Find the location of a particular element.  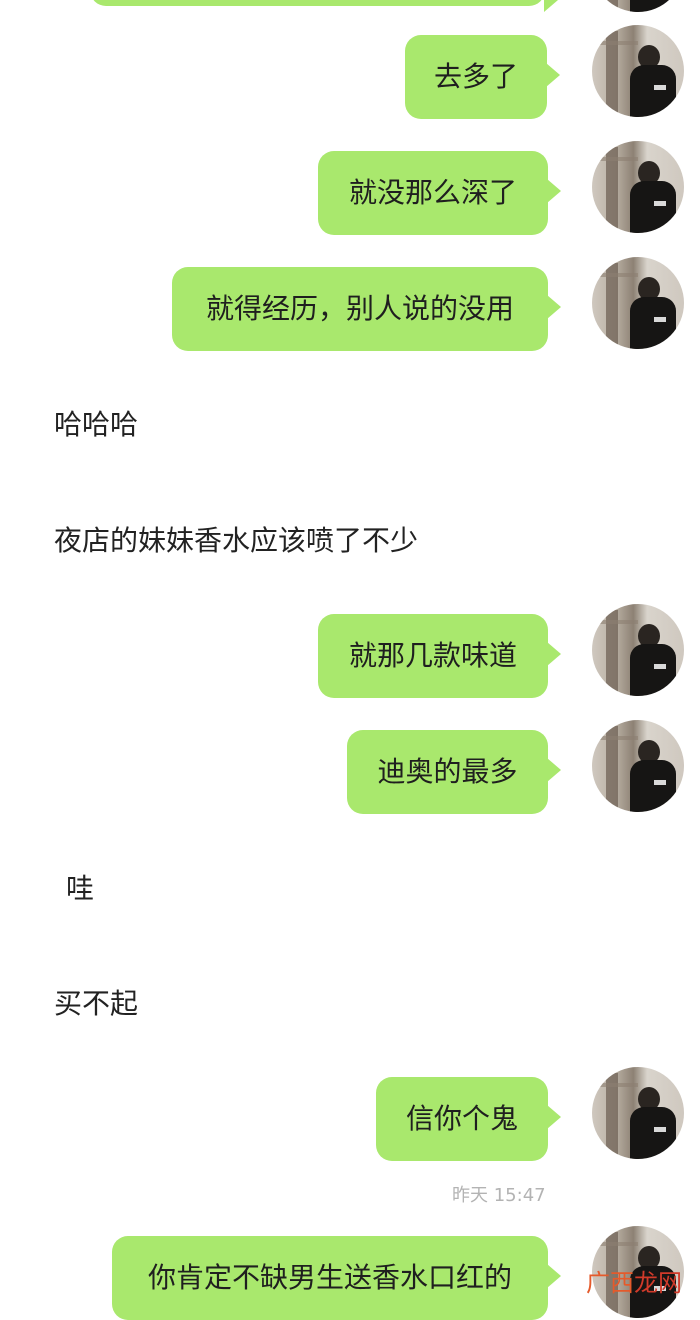

message-bubble: 你肯定不缺男生送香水口红的 is located at coordinates (336, 1278).